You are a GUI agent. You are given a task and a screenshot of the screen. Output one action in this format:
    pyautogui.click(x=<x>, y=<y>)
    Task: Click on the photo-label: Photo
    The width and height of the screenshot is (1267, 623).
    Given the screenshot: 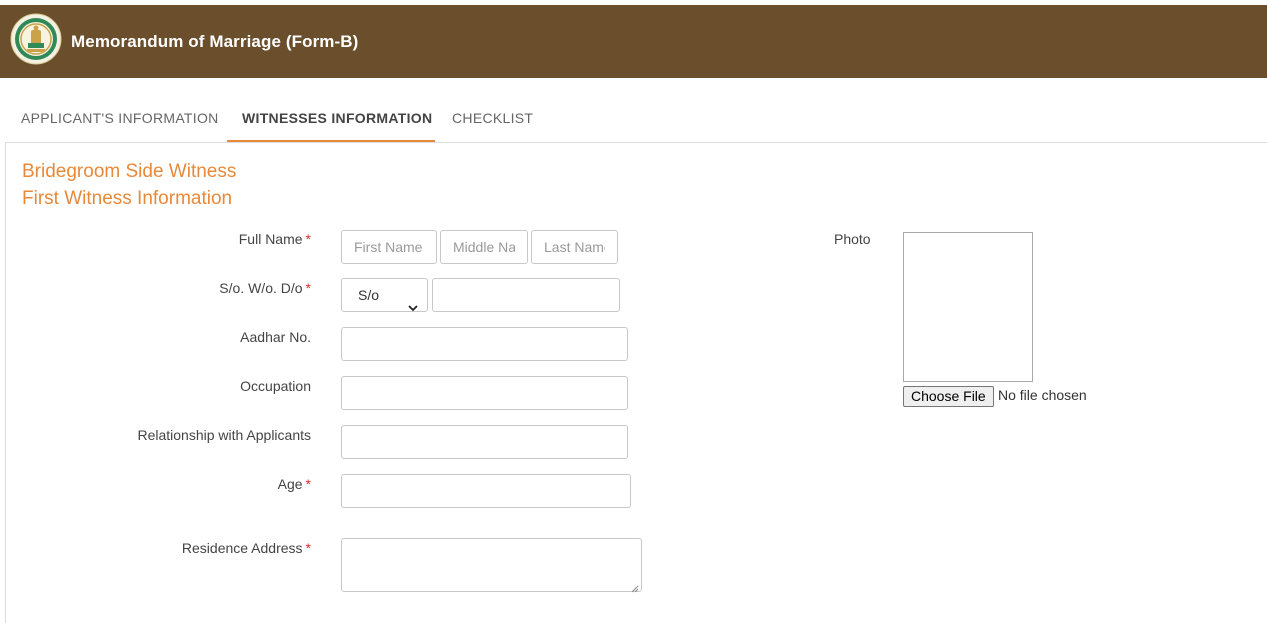 What is the action you would take?
    pyautogui.click(x=852, y=239)
    